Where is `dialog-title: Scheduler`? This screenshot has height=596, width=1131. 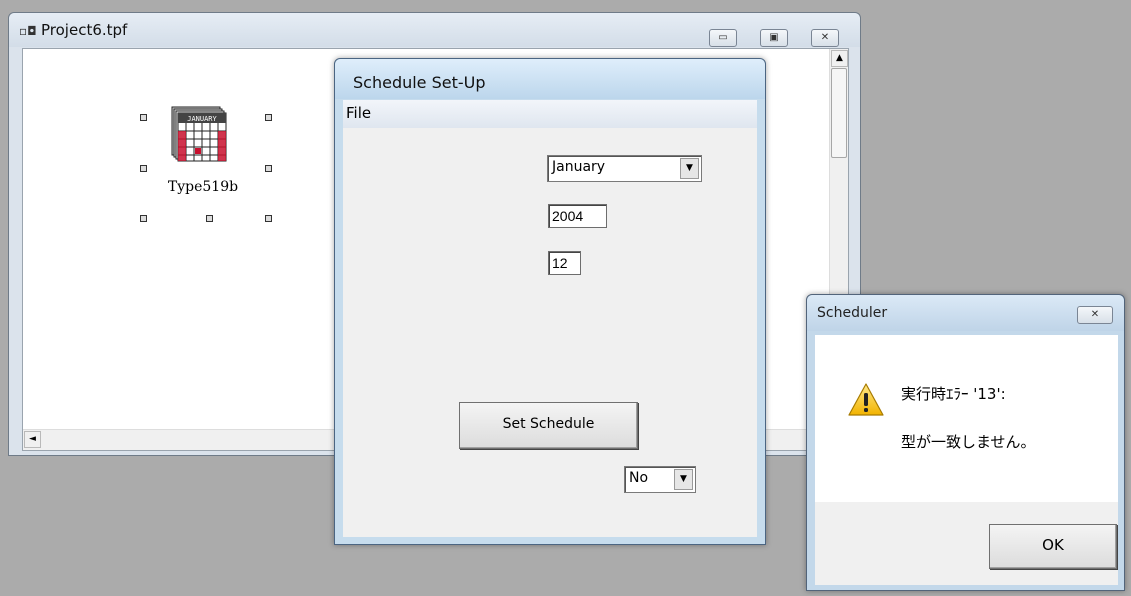 dialog-title: Scheduler is located at coordinates (852, 313).